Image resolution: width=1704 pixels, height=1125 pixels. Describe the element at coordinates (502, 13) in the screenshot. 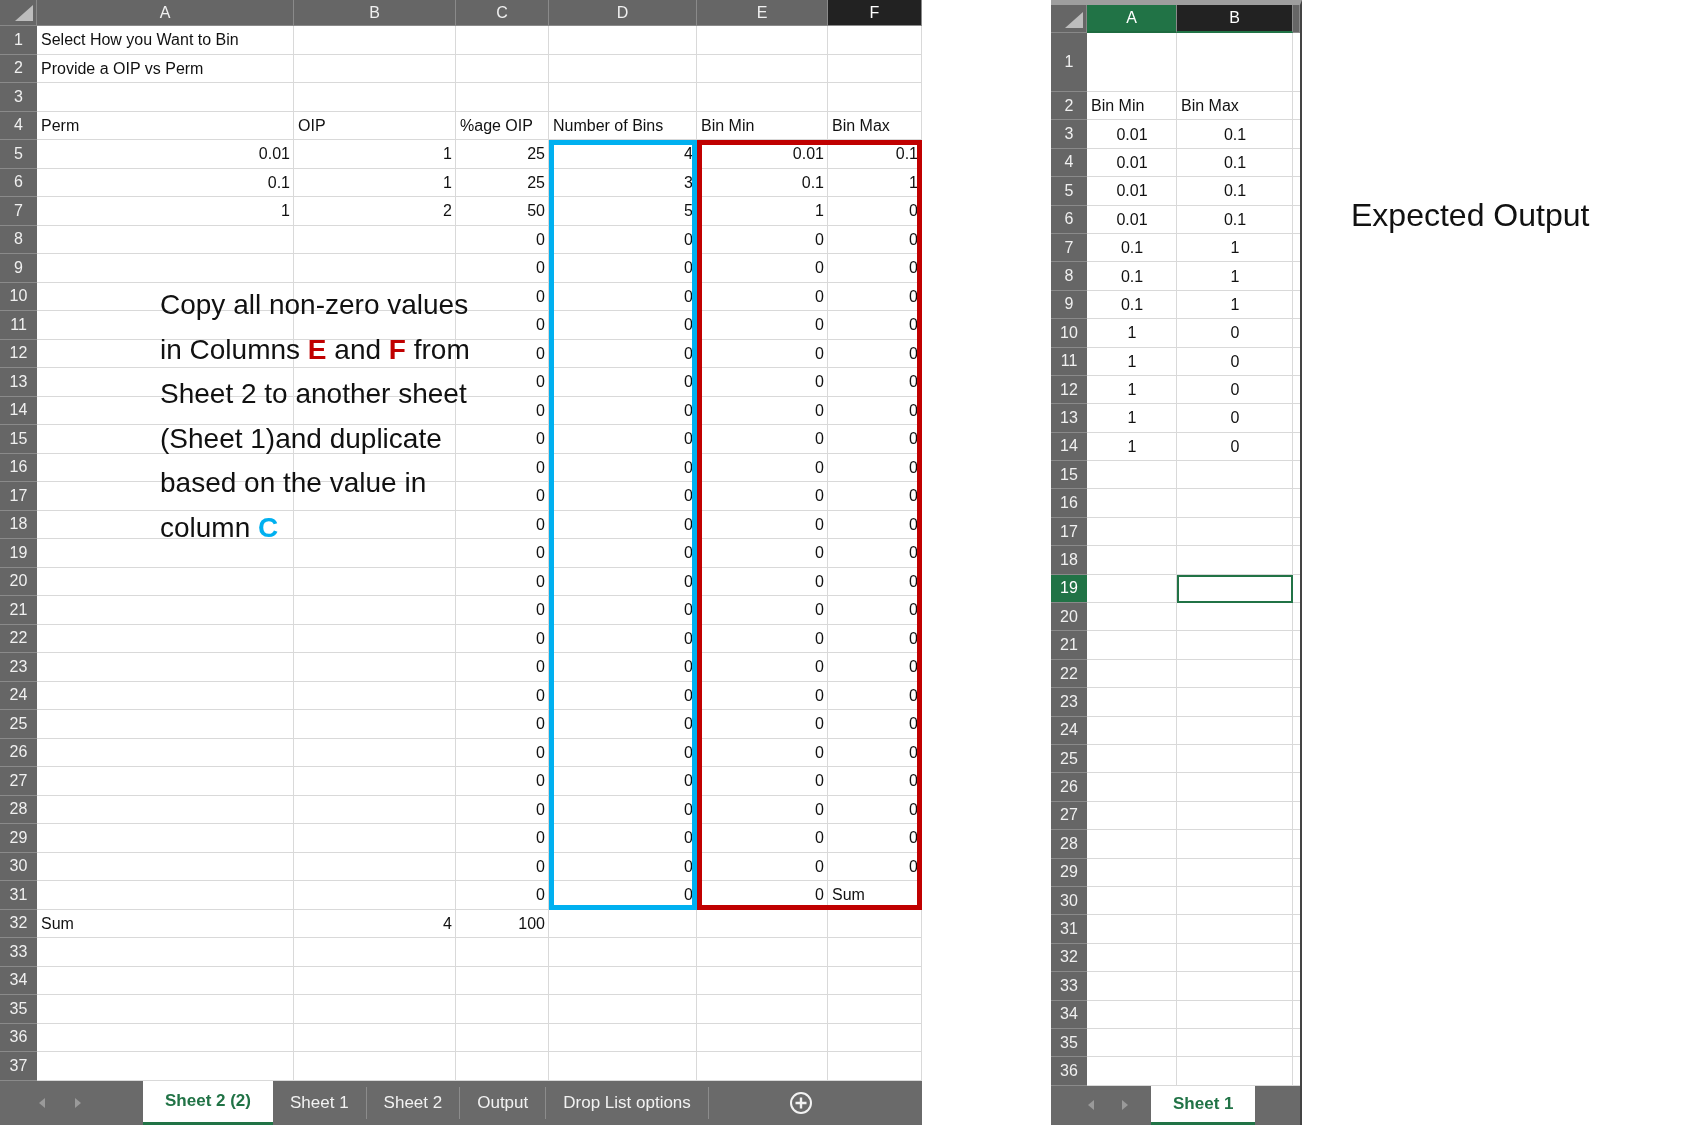

I see `column-header: C` at that location.